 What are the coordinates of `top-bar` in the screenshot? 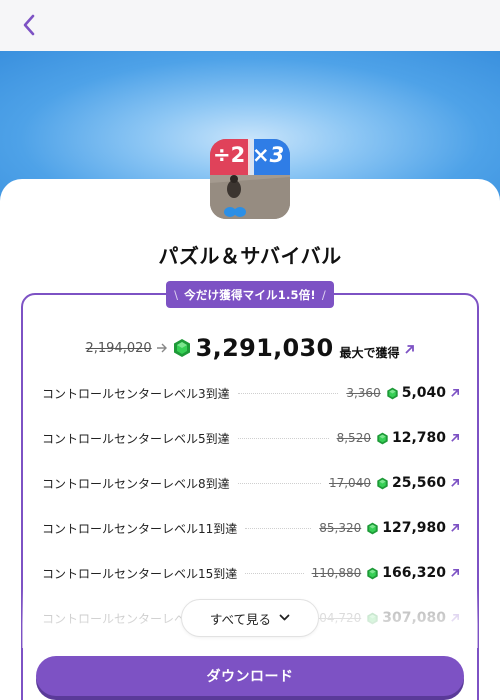 It's located at (250, 25).